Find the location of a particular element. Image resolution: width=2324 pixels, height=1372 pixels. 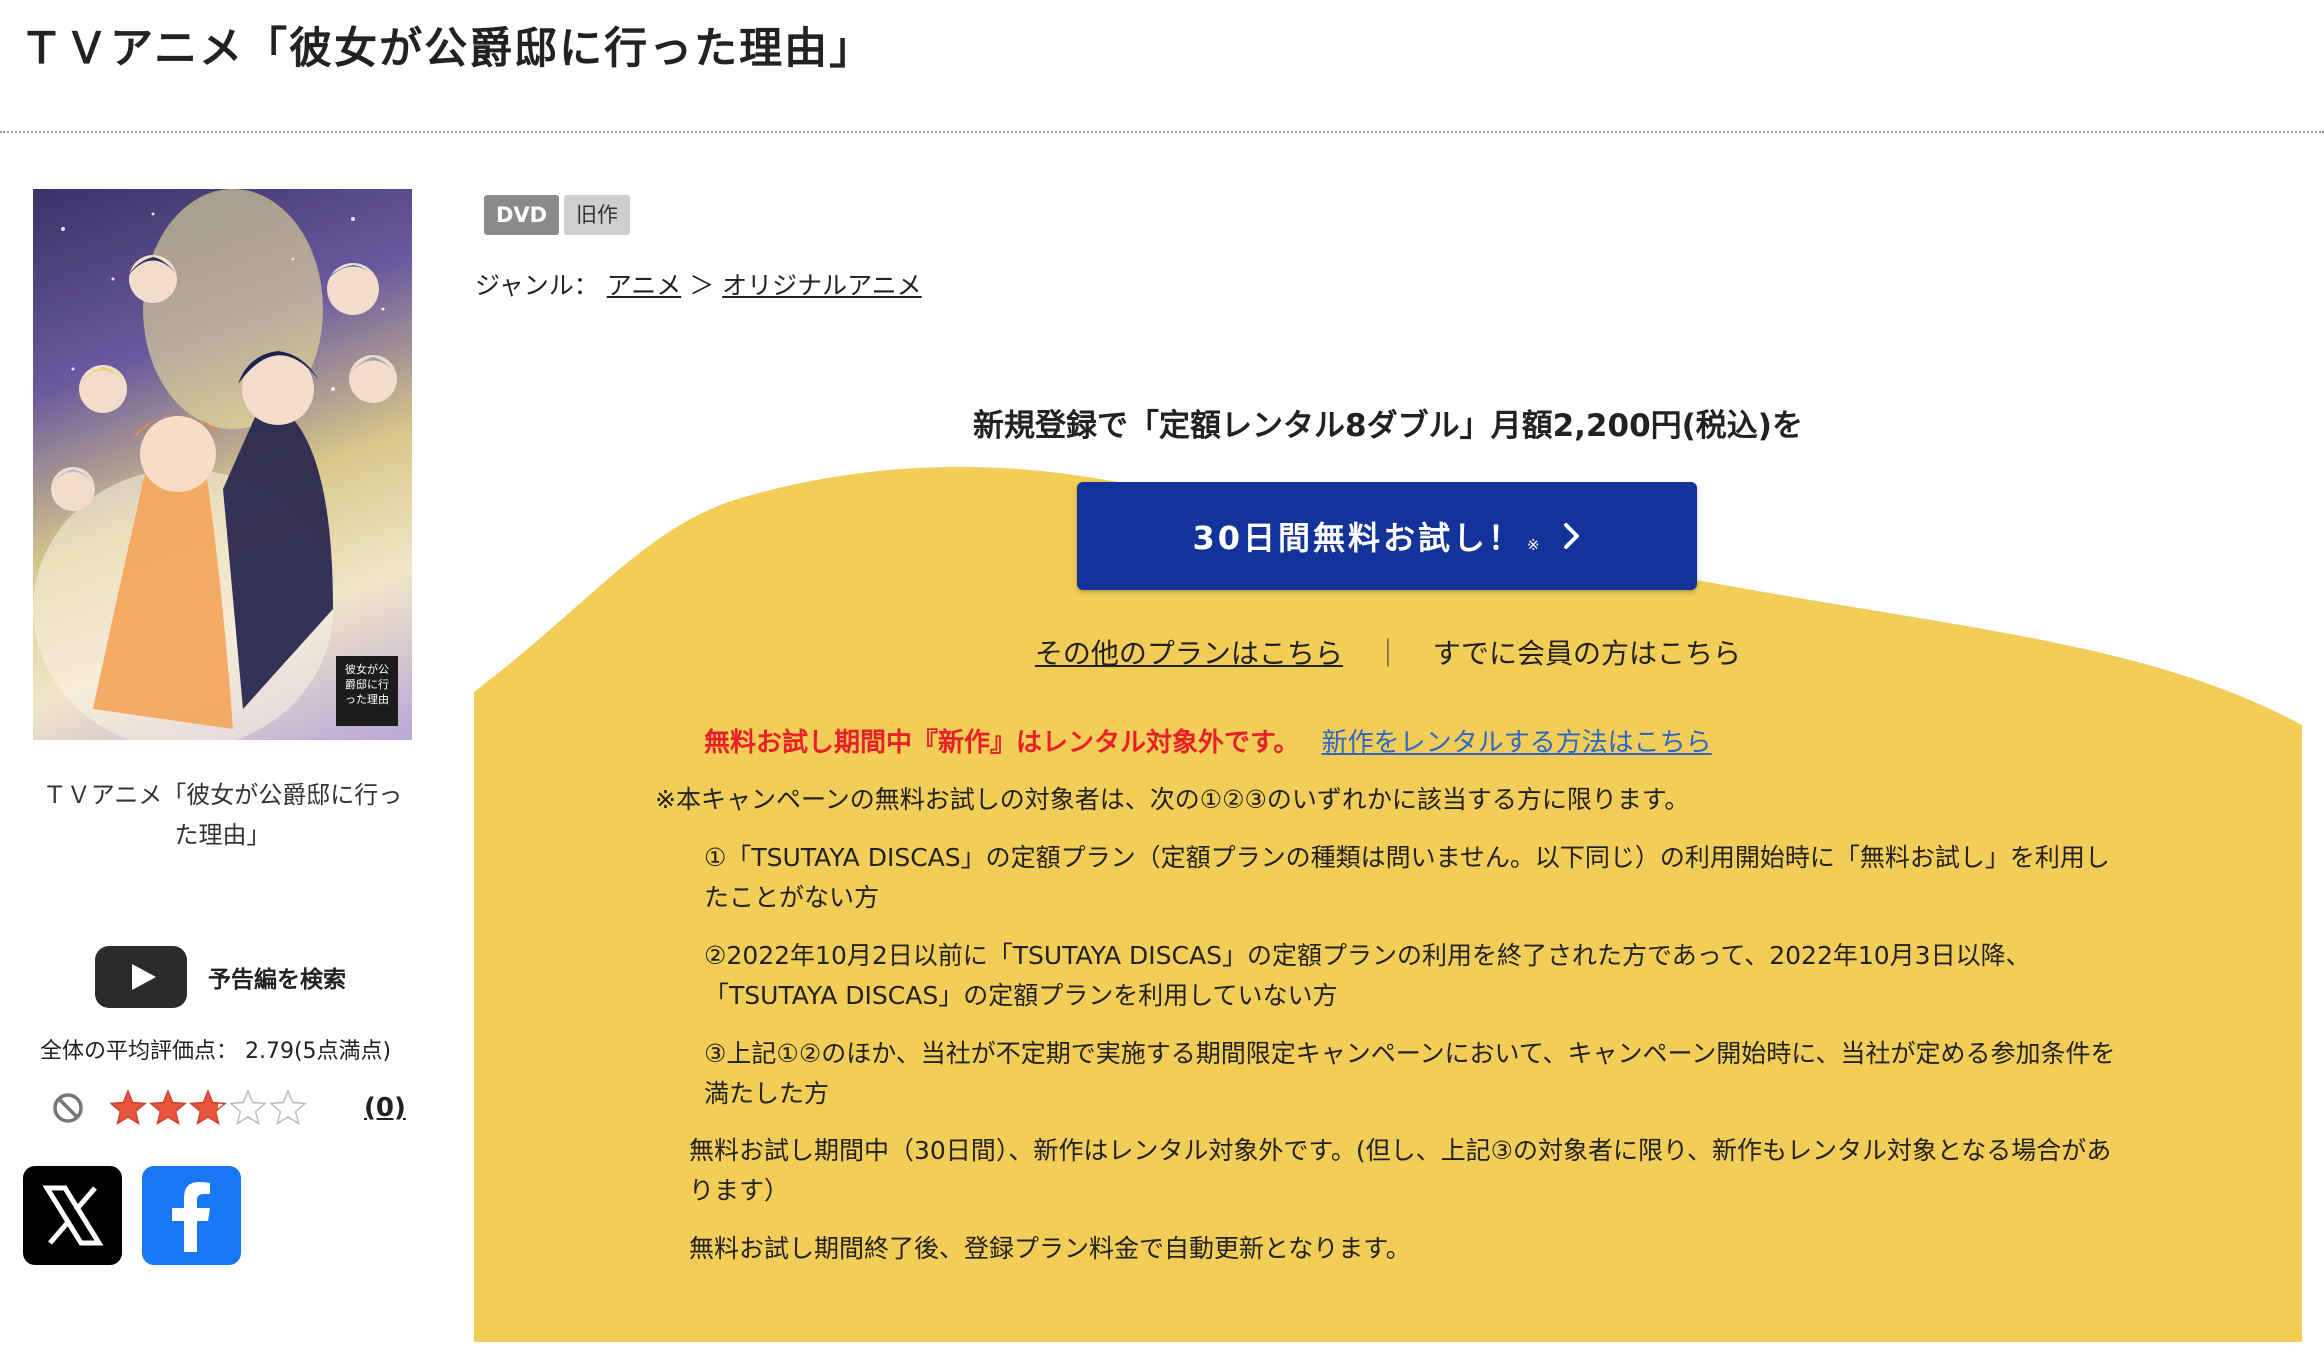

auto-renew-note: 無料お試し期間終了後、登録プラン料金で自動更新となります。 is located at coordinates (1050, 1248).